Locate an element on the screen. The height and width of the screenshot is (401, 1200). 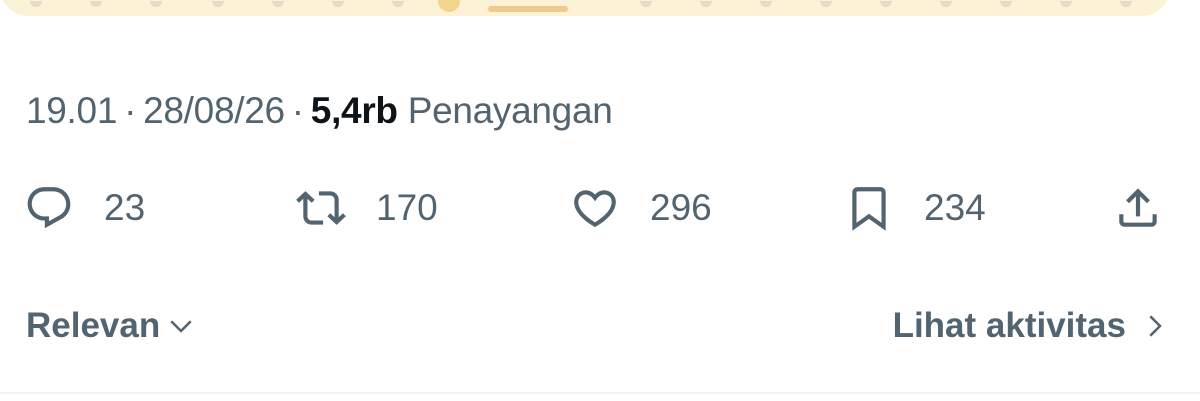
post-date: 28/08/26 is located at coordinates (214, 110).